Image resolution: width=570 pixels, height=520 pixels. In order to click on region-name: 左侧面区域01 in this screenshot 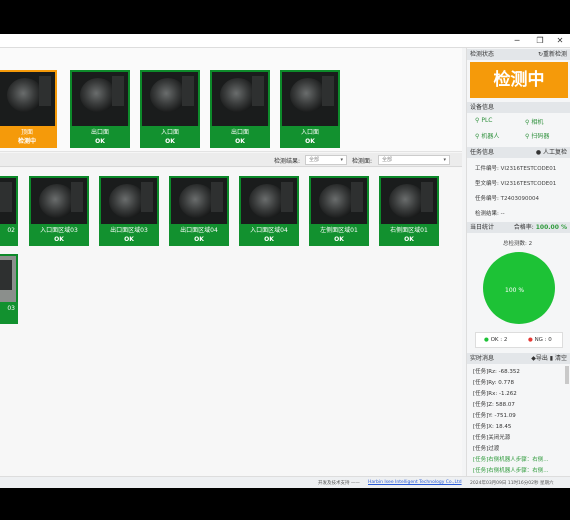, I will do `click(339, 230)`.